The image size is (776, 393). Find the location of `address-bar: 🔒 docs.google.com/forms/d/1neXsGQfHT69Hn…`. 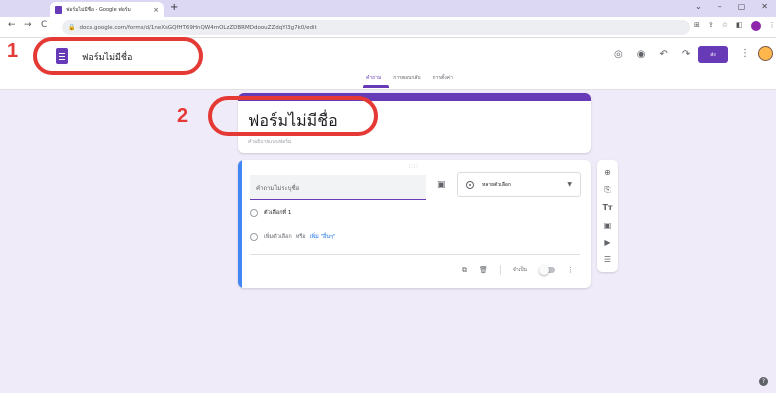

address-bar: 🔒 docs.google.com/forms/d/1neXsGQfHT69Hn… is located at coordinates (376, 27).